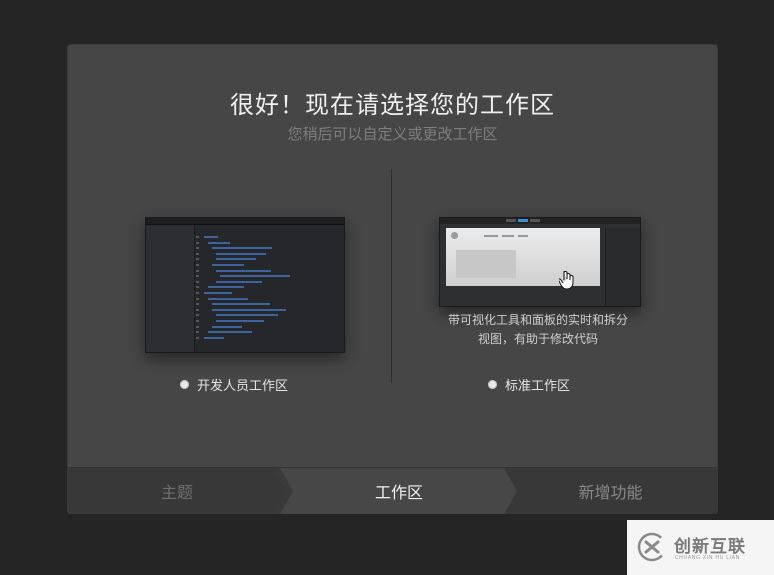  I want to click on preview-file-tree, so click(170, 288).